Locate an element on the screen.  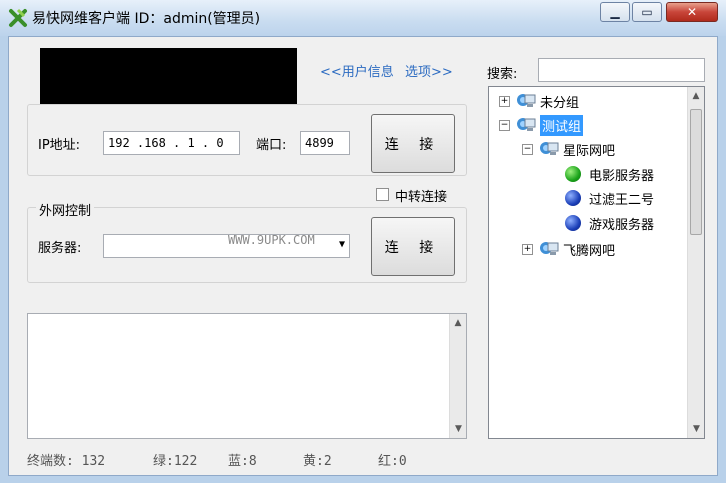
port-field: 4899 is located at coordinates (325, 143).